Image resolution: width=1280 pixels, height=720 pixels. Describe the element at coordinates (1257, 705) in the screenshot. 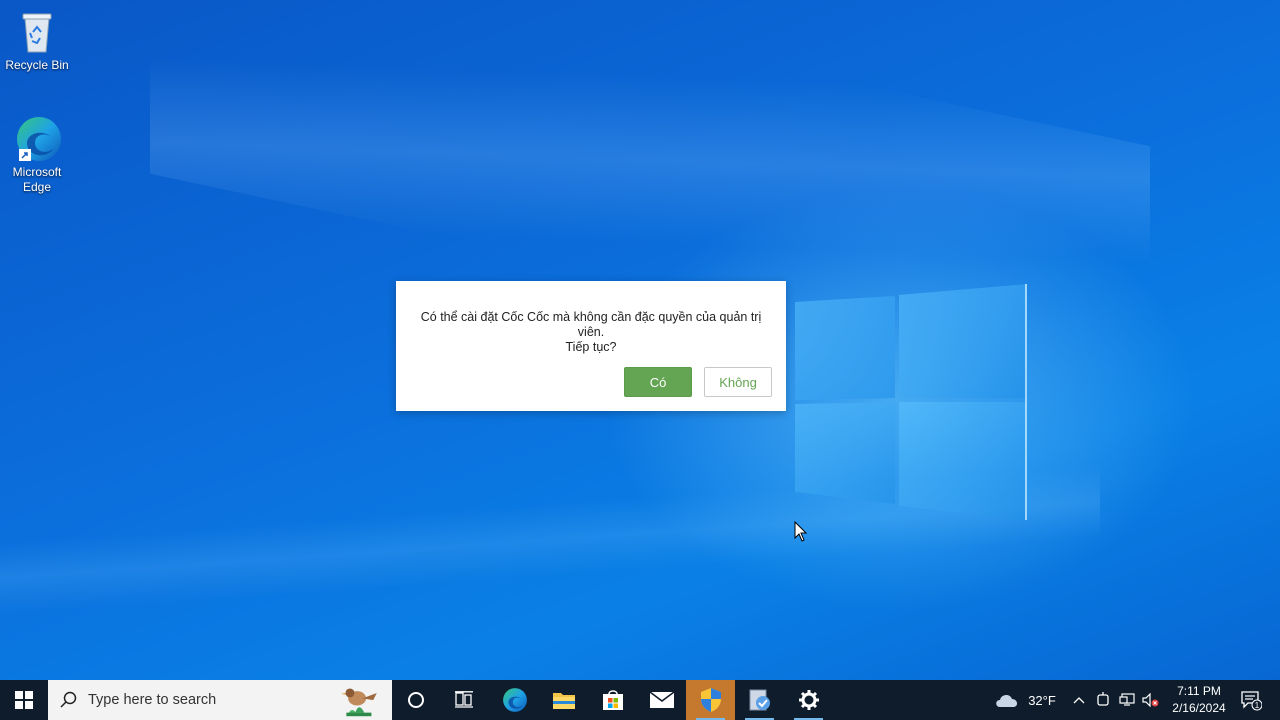

I see `notification-count: 1` at that location.